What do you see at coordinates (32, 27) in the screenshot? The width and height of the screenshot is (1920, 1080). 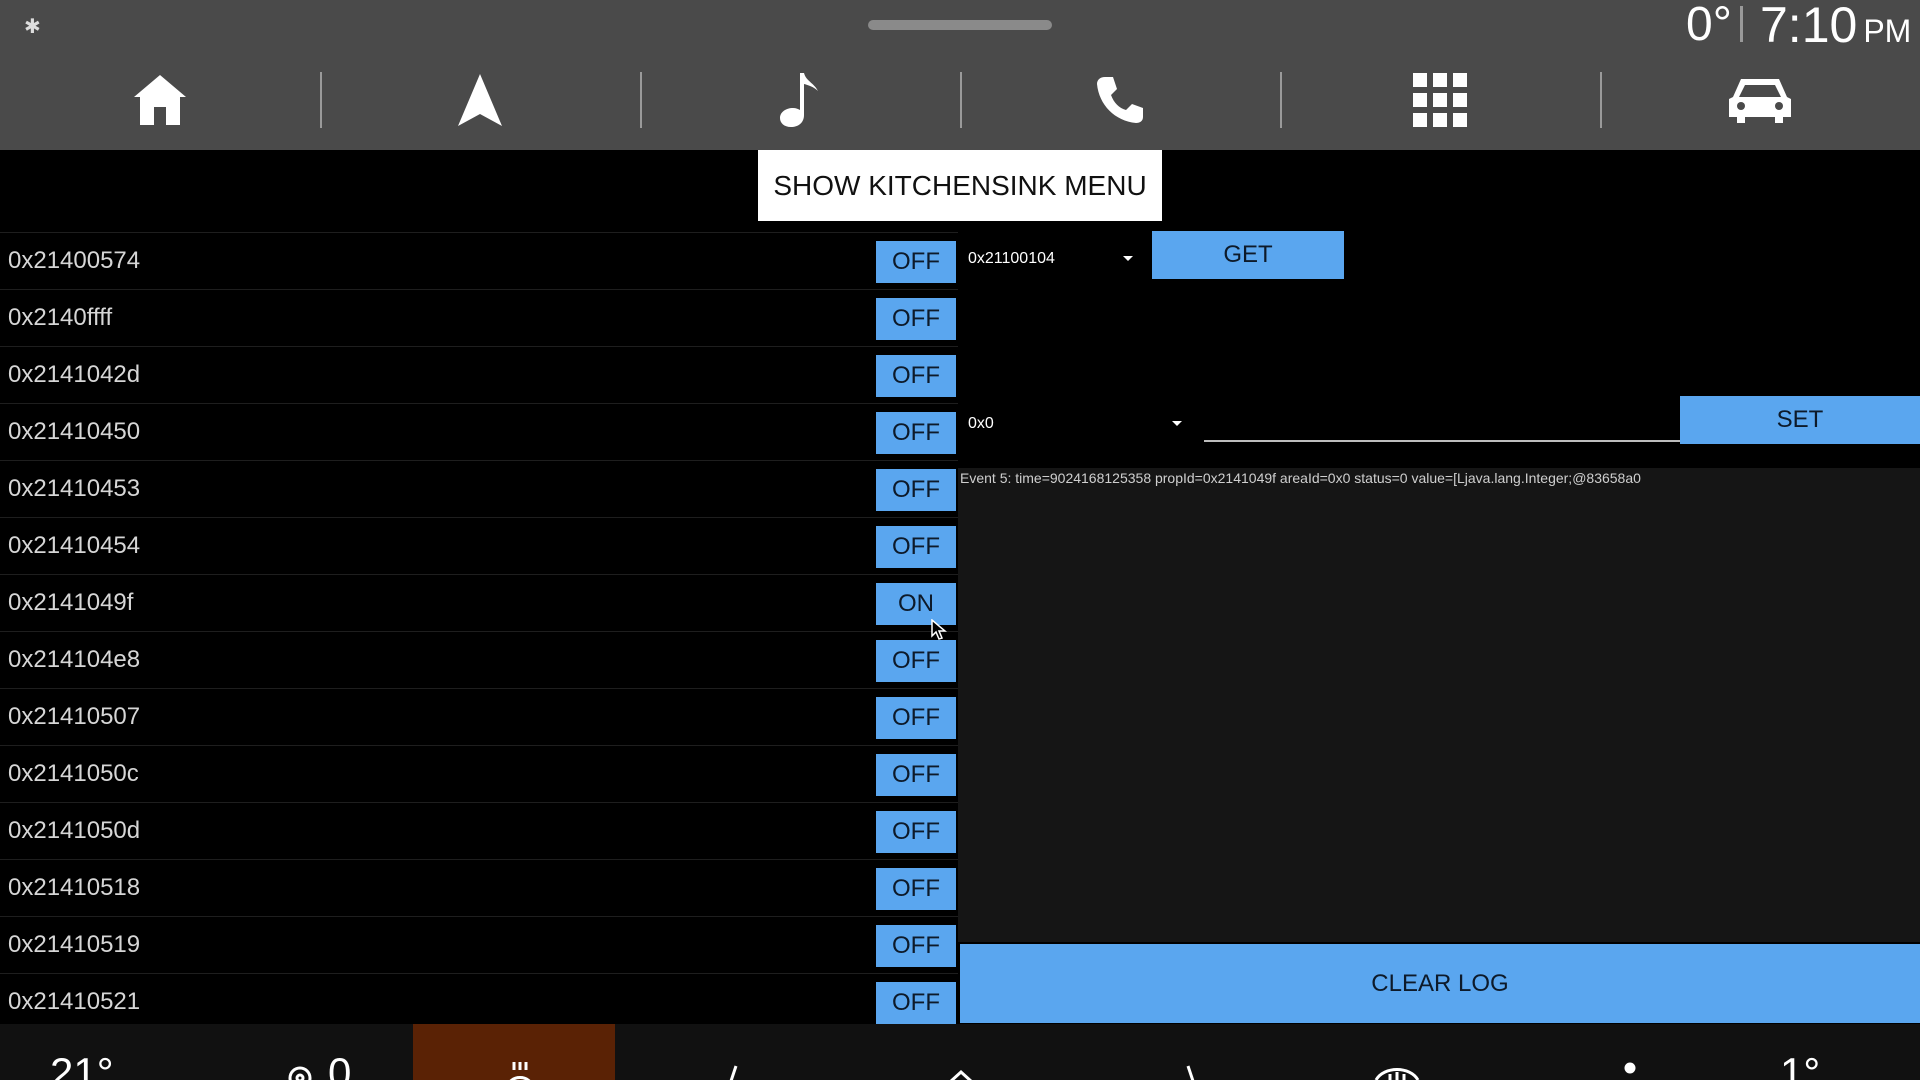 I see `bluetooth-icon: ✱` at bounding box center [32, 27].